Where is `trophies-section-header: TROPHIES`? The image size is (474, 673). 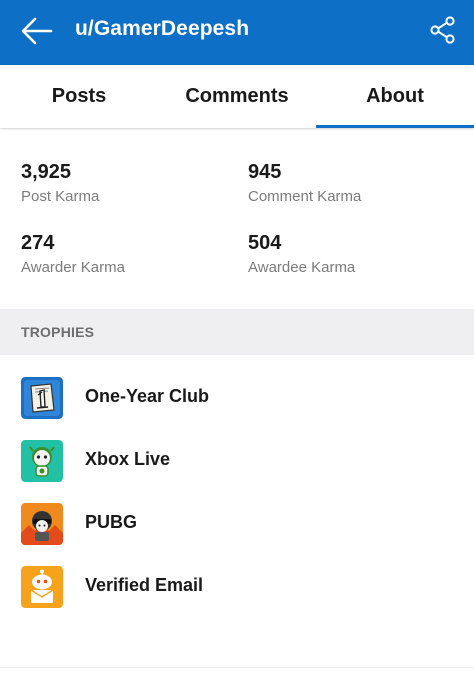
trophies-section-header: TROPHIES is located at coordinates (237, 332).